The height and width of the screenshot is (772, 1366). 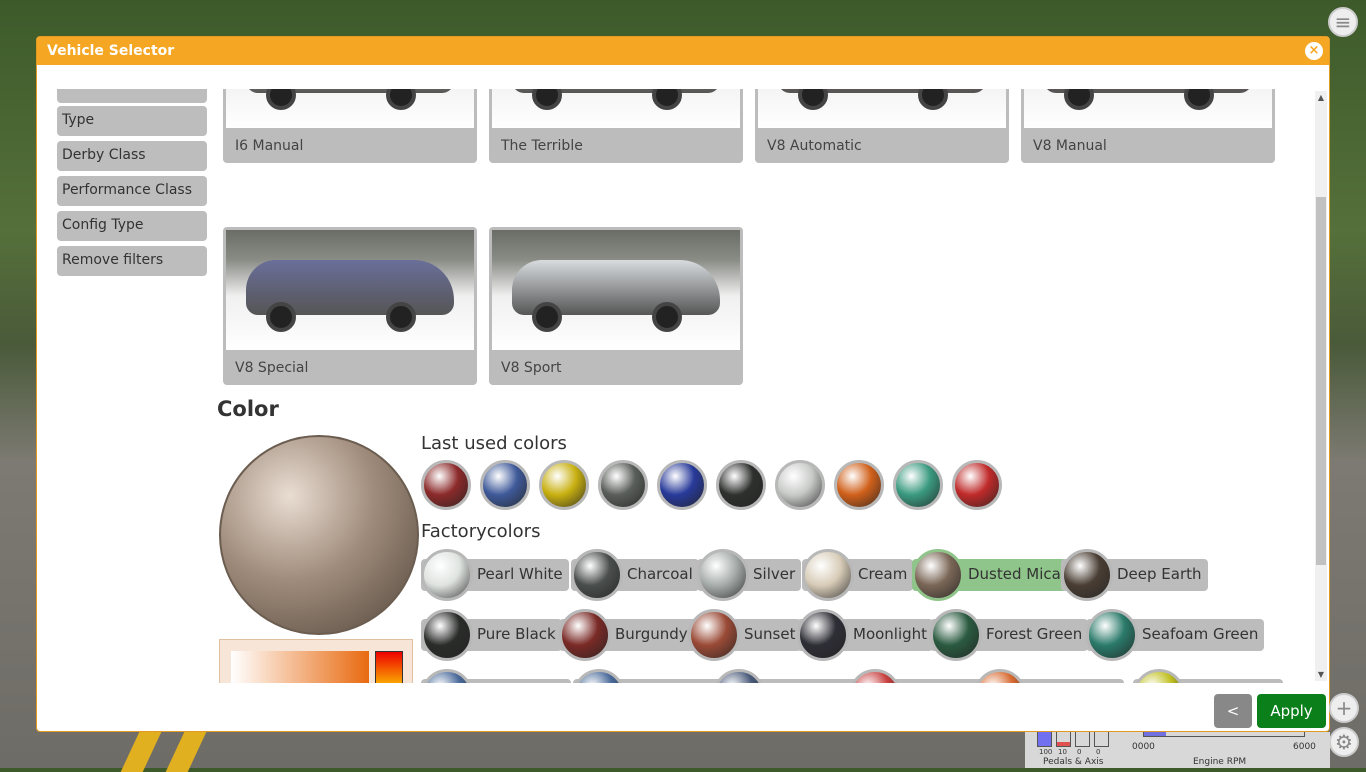 What do you see at coordinates (272, 368) in the screenshot?
I see `vehicle-config-label: V8 Special` at bounding box center [272, 368].